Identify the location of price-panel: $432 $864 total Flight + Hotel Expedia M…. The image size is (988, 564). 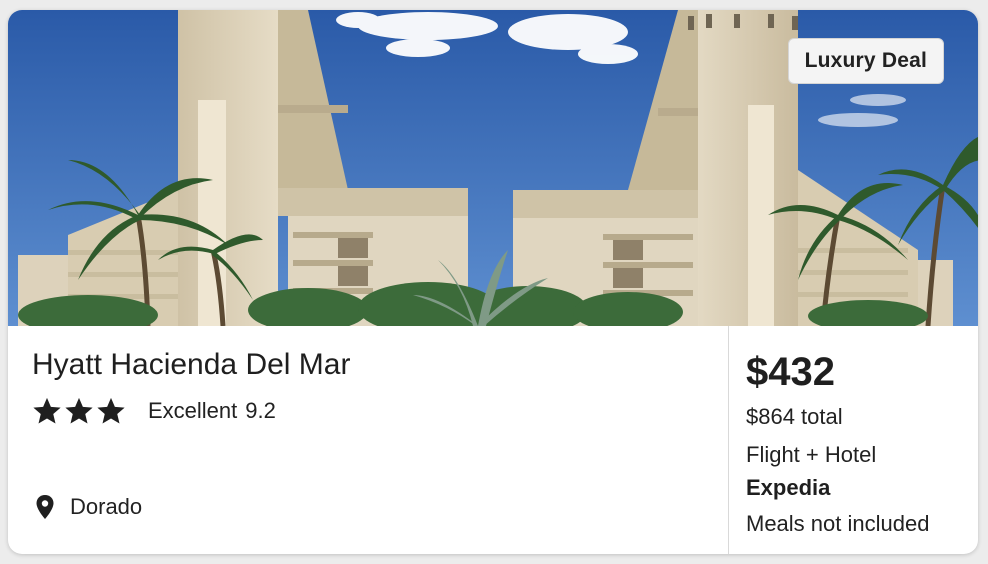
(853, 440).